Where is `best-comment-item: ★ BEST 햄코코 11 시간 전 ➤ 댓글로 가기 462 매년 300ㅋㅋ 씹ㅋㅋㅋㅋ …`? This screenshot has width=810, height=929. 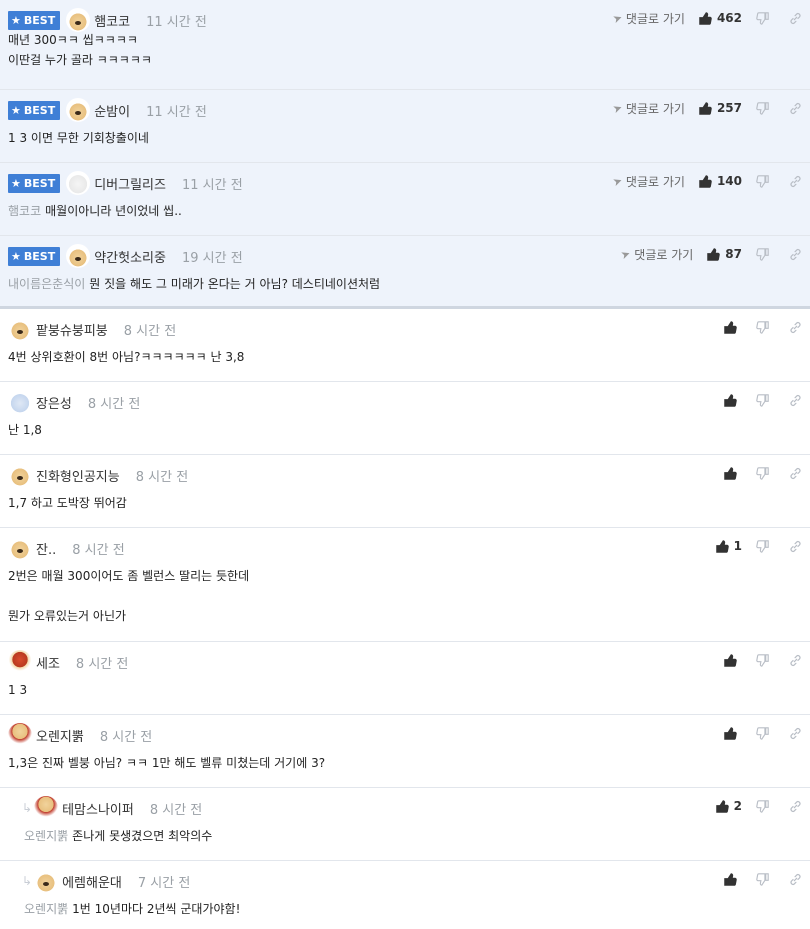
best-comment-item: ★ BEST 햄코코 11 시간 전 ➤ 댓글로 가기 462 매년 300ㅋㅋ 씹ㅋㅋㅋㅋ … is located at coordinates (405, 45).